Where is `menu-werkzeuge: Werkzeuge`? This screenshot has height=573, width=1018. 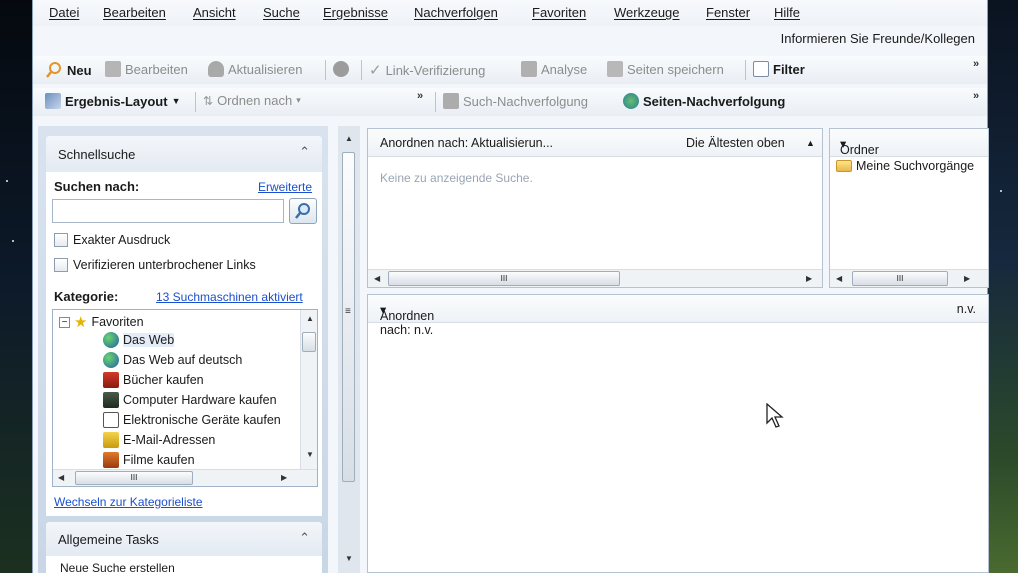
menu-werkzeuge: Werkzeuge is located at coordinates (647, 12).